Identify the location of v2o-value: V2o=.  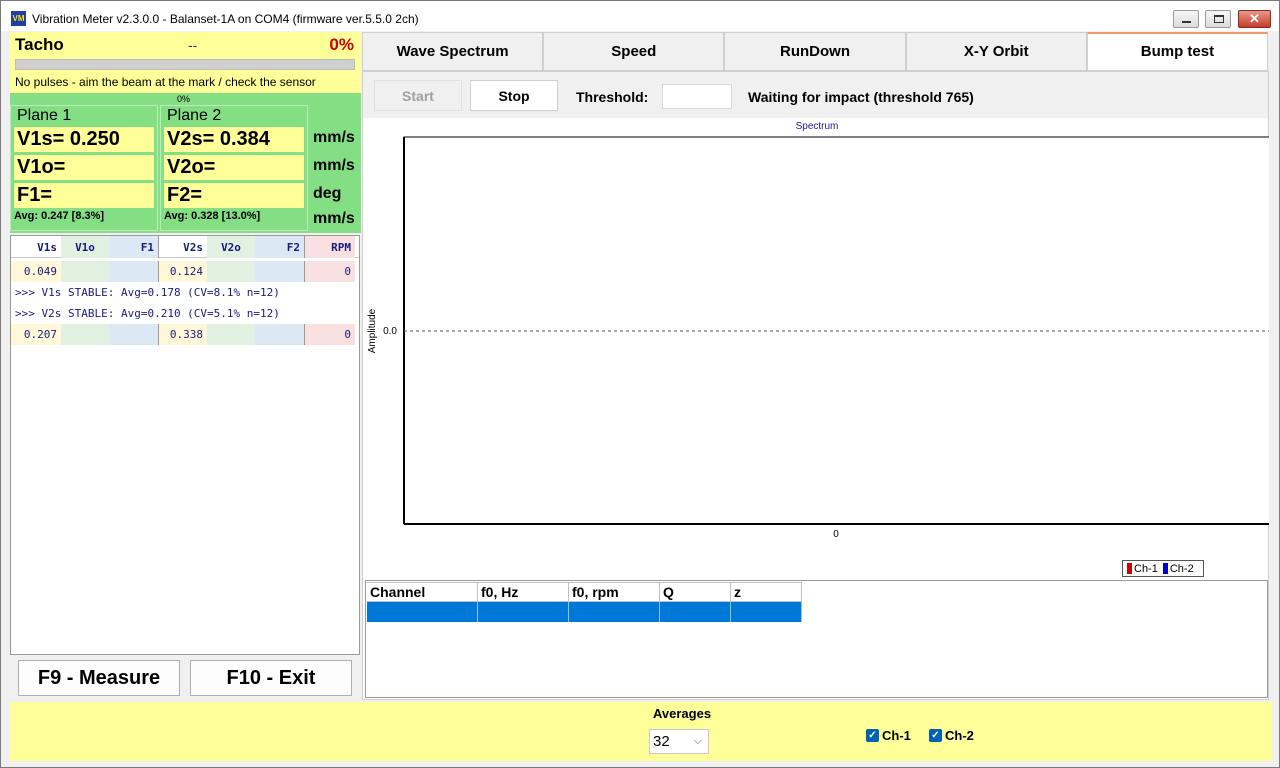
(234, 167).